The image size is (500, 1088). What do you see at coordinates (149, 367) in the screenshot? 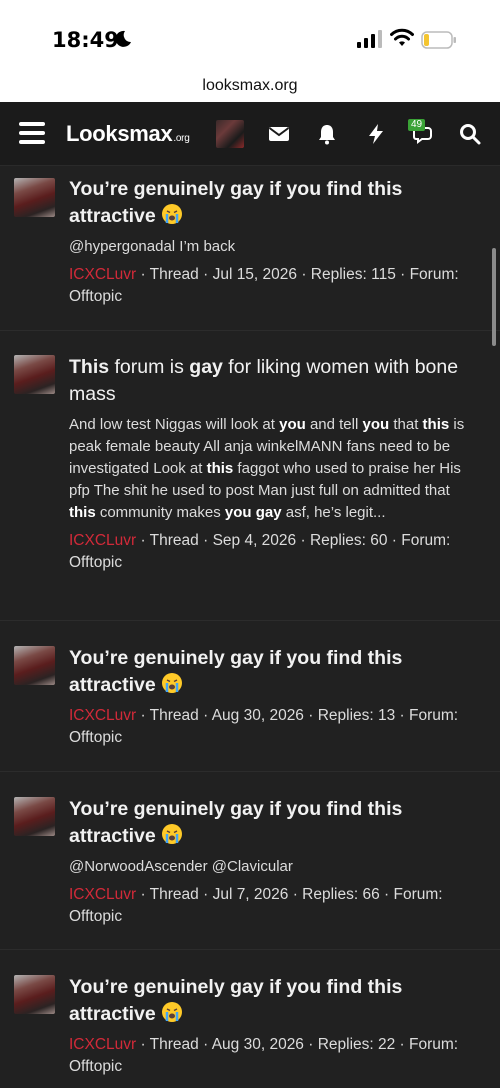
I see `title-part: forum is` at bounding box center [149, 367].